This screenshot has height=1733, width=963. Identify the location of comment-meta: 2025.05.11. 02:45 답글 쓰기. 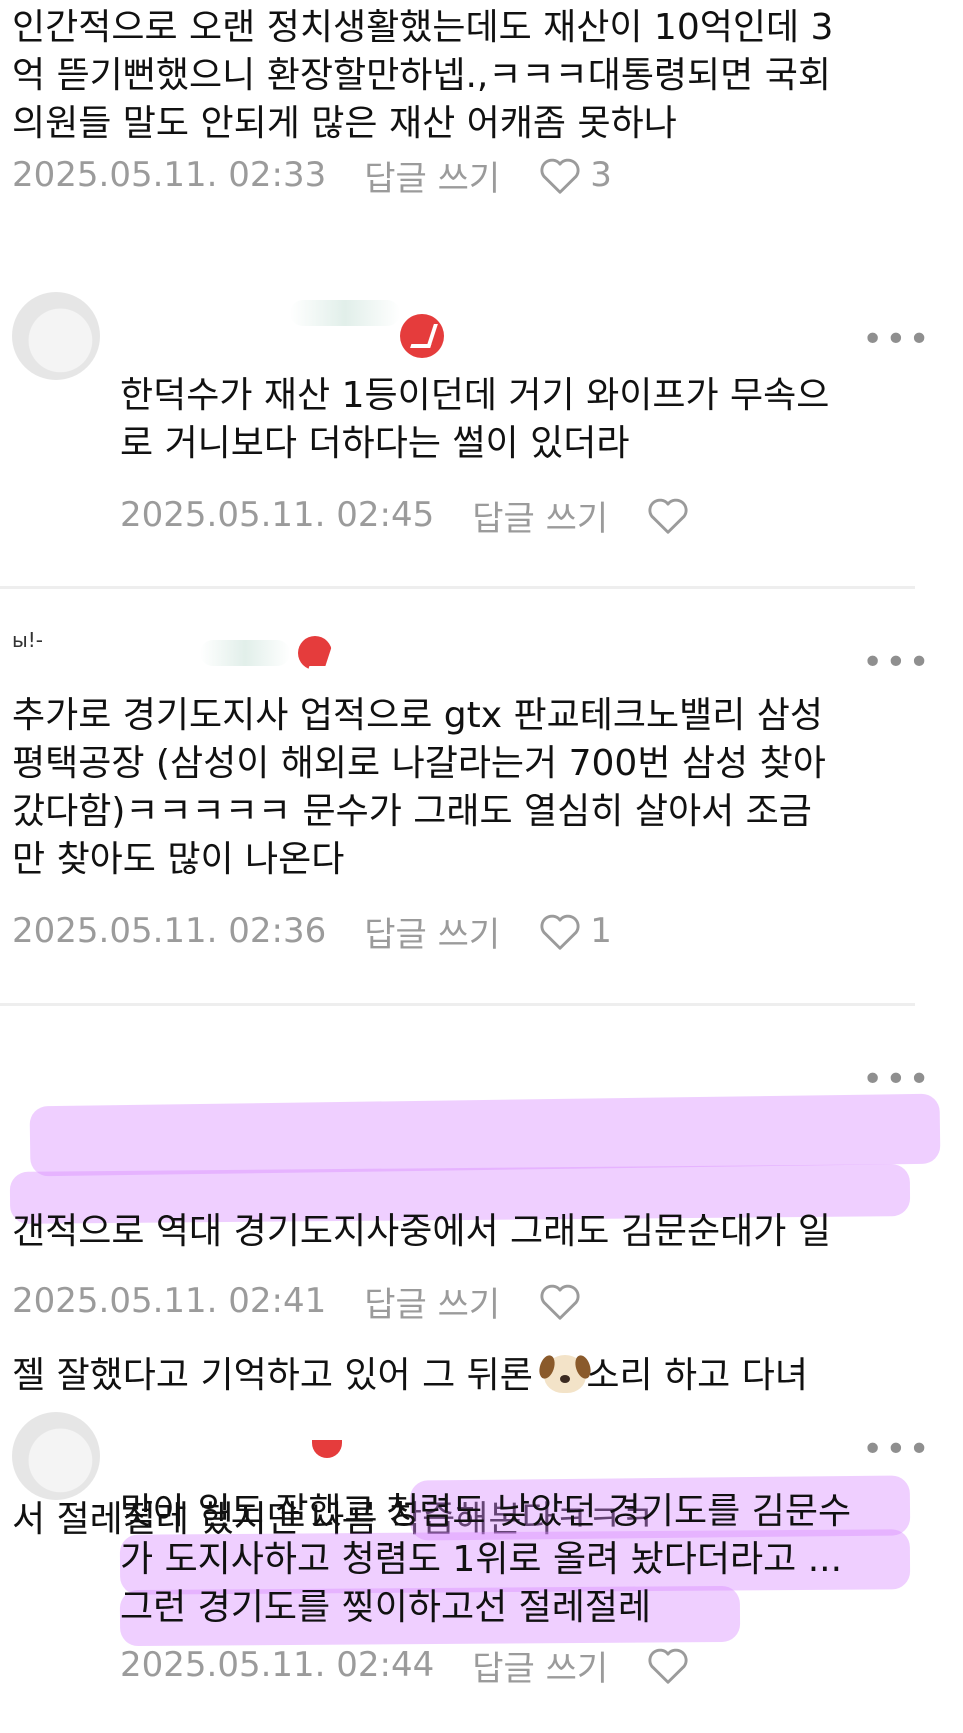
(405, 515).